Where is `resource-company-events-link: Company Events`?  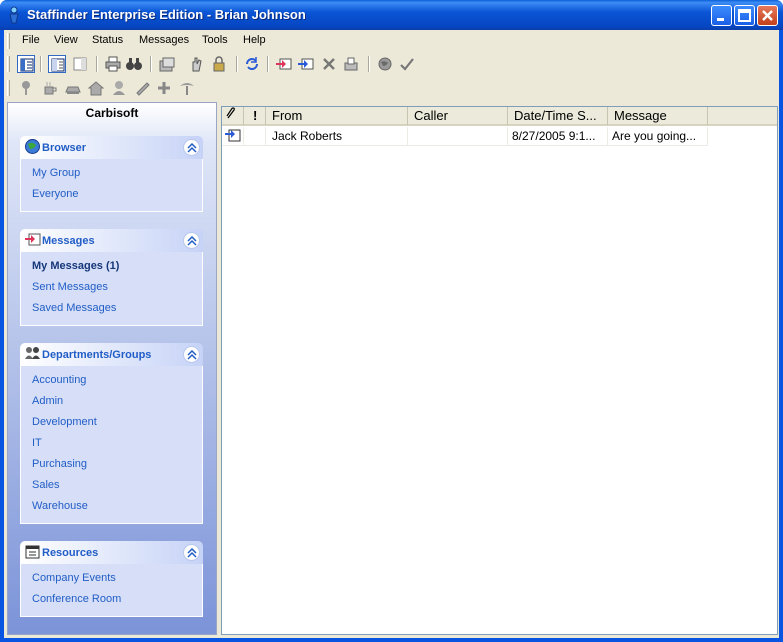 resource-company-events-link: Company Events is located at coordinates (111, 578).